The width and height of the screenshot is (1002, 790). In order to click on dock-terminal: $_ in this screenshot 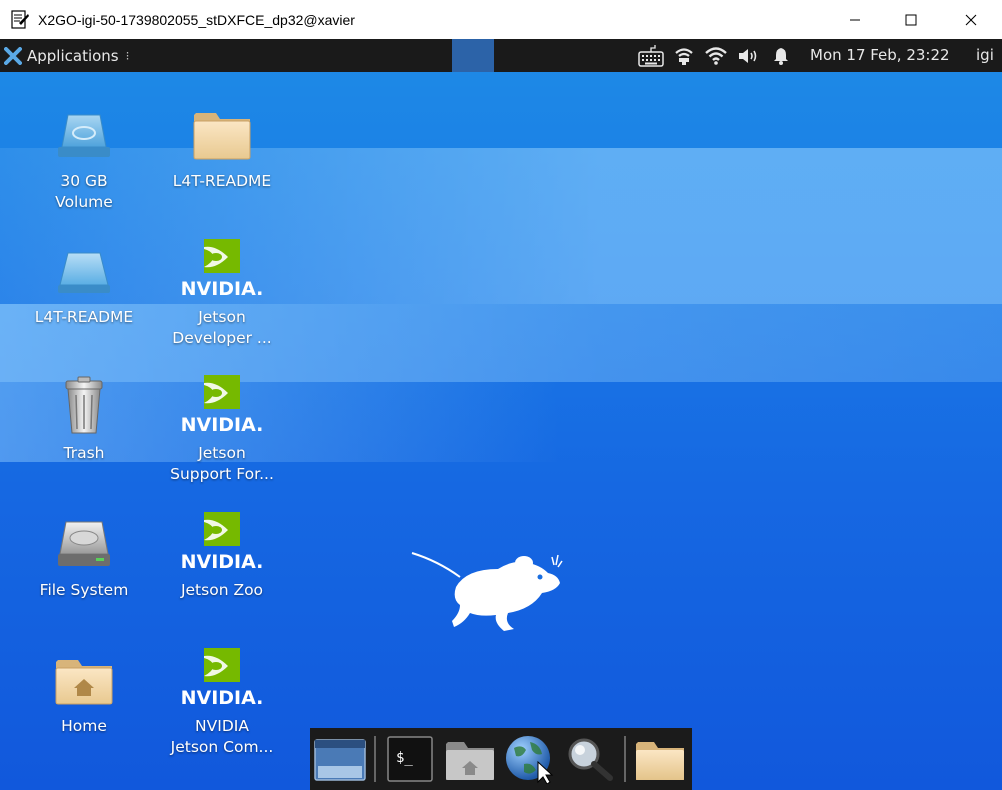, I will do `click(410, 759)`.